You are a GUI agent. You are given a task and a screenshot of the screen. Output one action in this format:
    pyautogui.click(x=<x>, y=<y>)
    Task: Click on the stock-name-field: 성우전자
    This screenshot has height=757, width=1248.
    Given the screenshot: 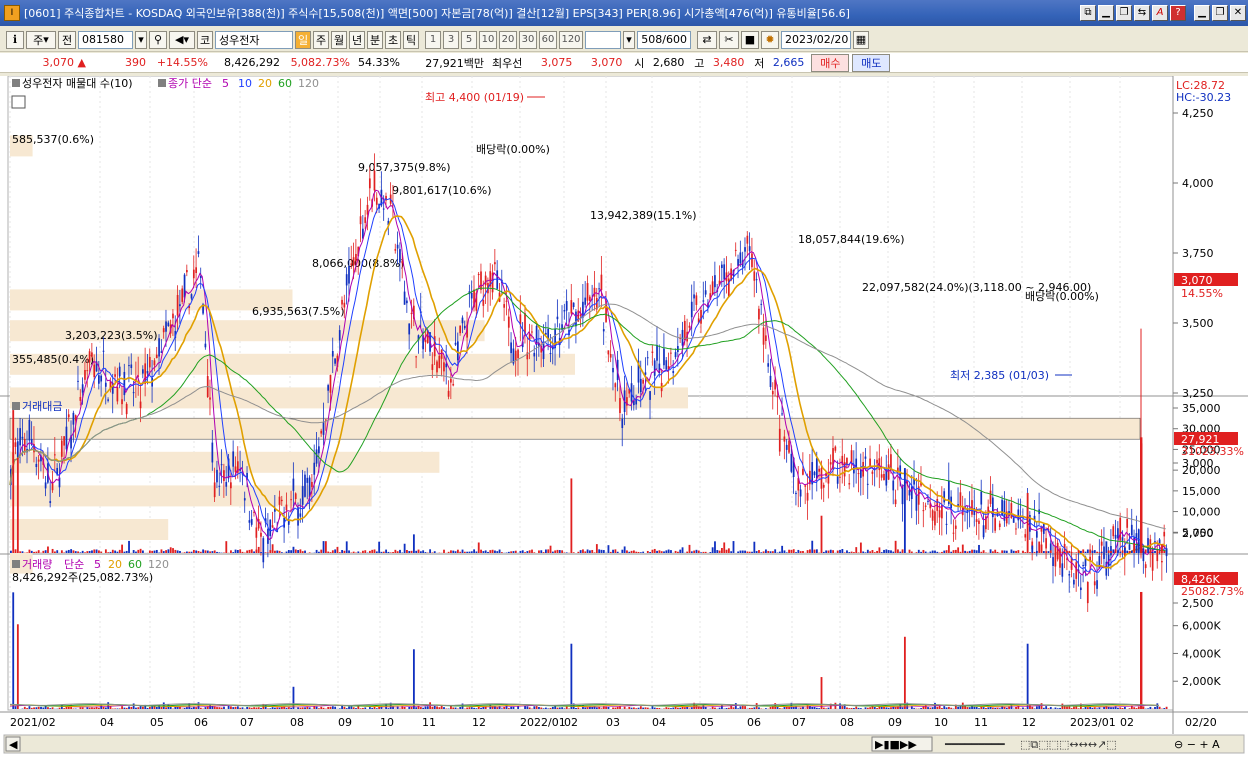 What is the action you would take?
    pyautogui.click(x=254, y=39)
    